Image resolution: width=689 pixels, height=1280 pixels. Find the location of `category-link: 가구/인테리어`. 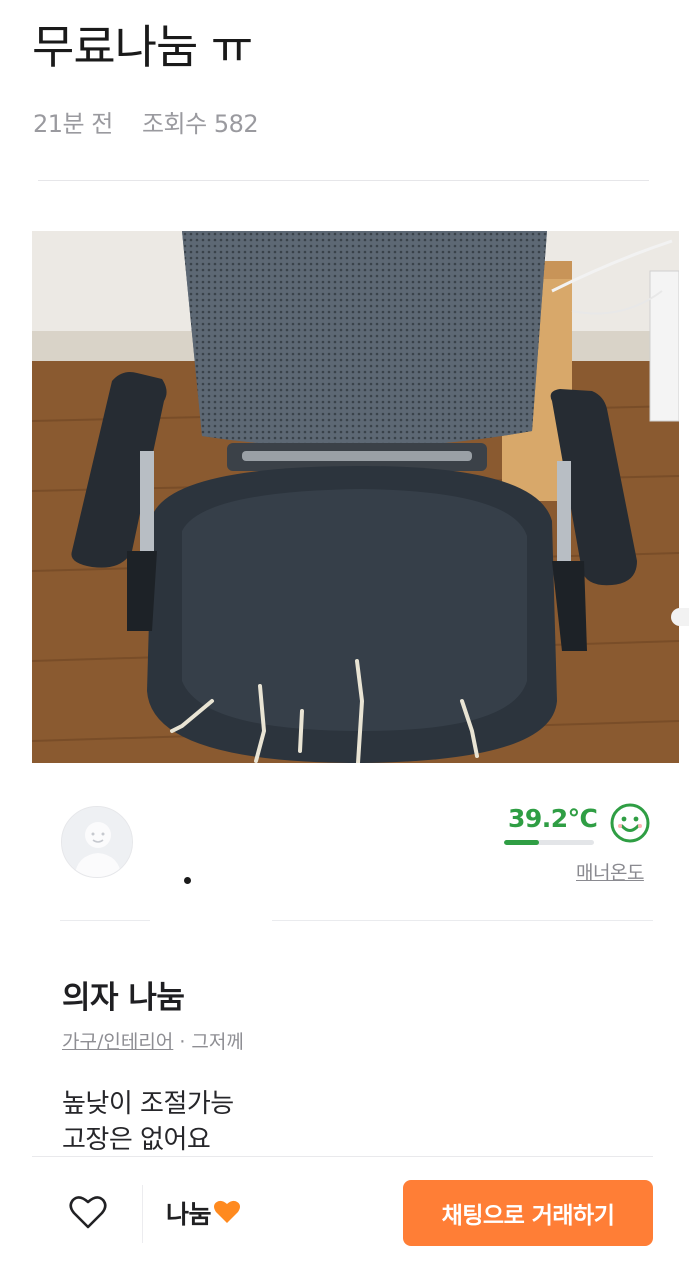

category-link: 가구/인테리어 is located at coordinates (117, 1042).